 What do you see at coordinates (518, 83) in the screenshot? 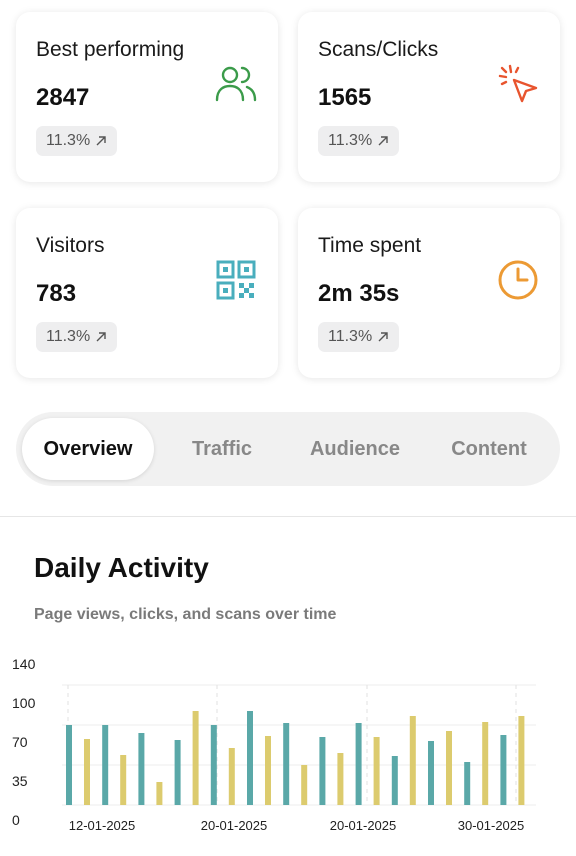
I see `cursor-click-icon` at bounding box center [518, 83].